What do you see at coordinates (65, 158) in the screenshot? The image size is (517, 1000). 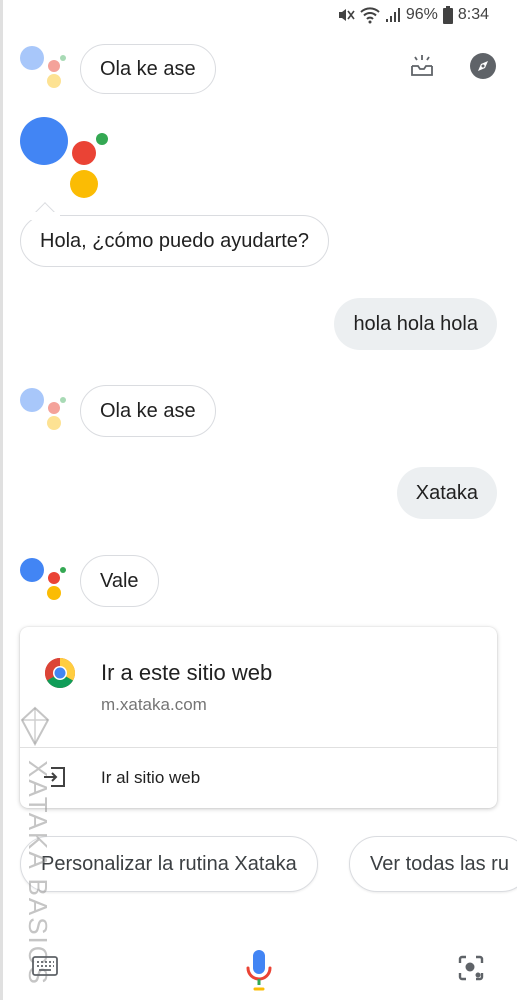 I see `assistant-logo` at bounding box center [65, 158].